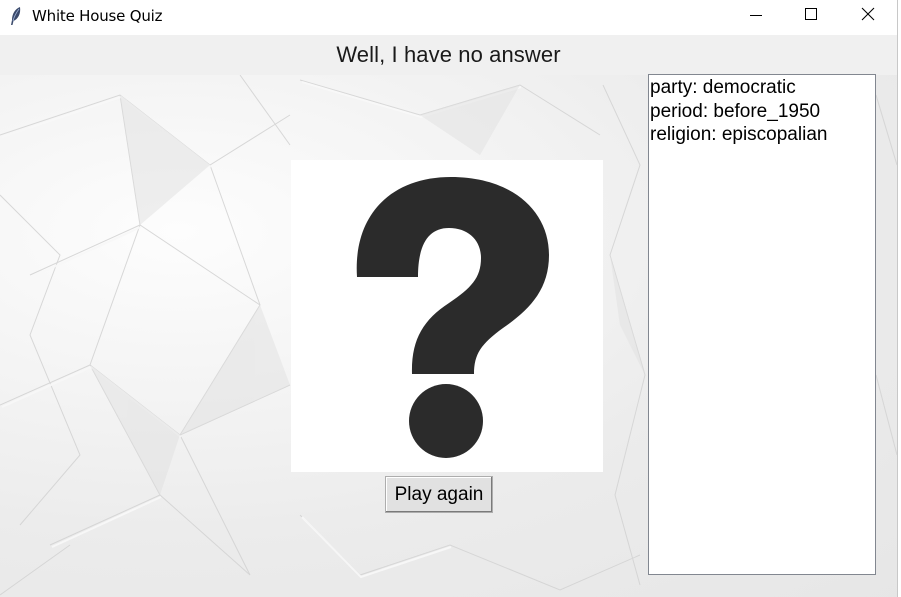  I want to click on feather-icon, so click(16, 16).